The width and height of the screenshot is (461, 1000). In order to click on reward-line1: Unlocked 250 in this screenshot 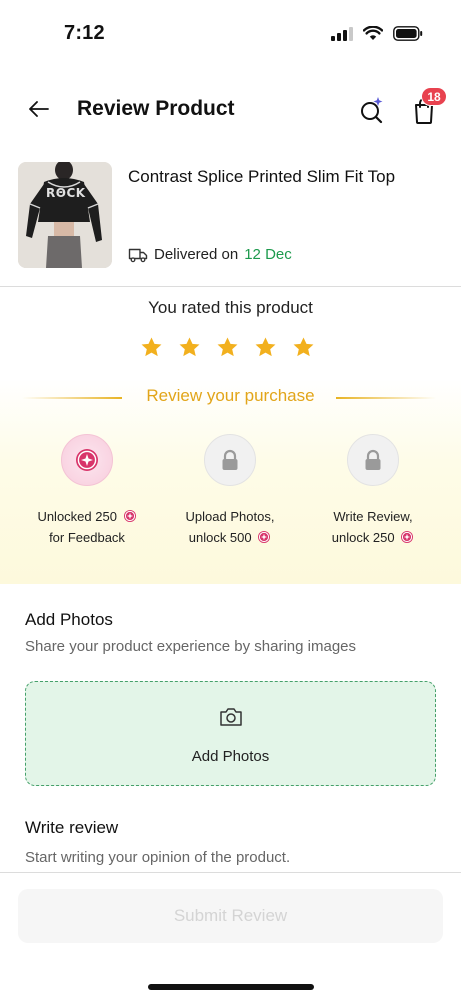, I will do `click(77, 516)`.